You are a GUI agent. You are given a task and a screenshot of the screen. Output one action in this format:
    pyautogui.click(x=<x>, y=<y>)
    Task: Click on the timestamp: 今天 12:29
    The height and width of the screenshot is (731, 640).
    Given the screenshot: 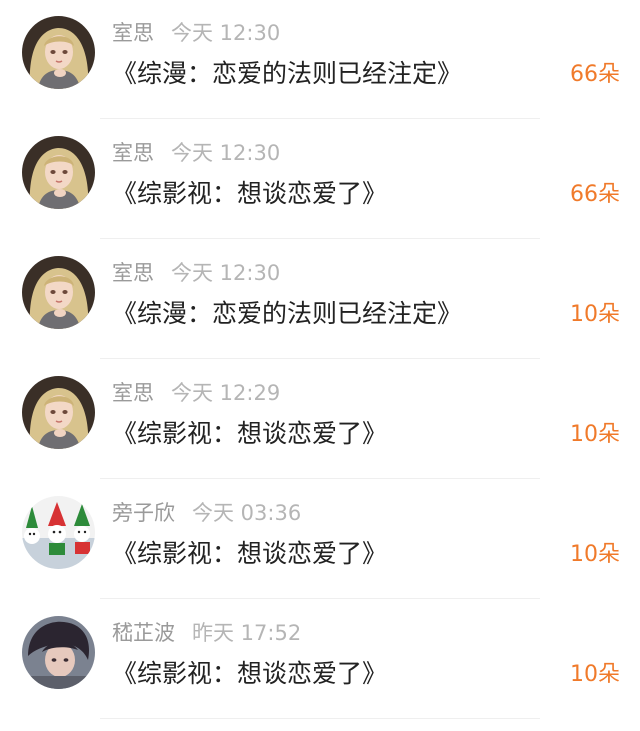 What is the action you would take?
    pyautogui.click(x=226, y=393)
    